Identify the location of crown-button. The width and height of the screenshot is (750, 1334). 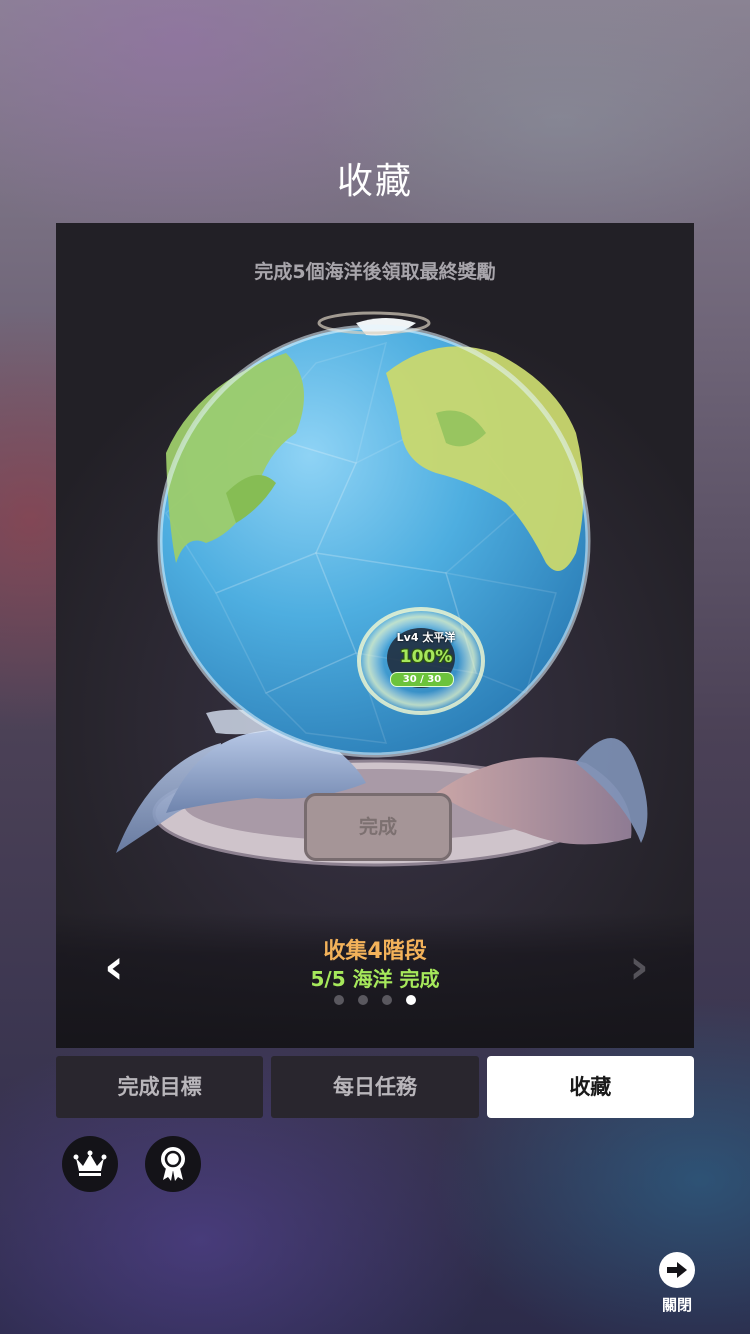
(90, 1164).